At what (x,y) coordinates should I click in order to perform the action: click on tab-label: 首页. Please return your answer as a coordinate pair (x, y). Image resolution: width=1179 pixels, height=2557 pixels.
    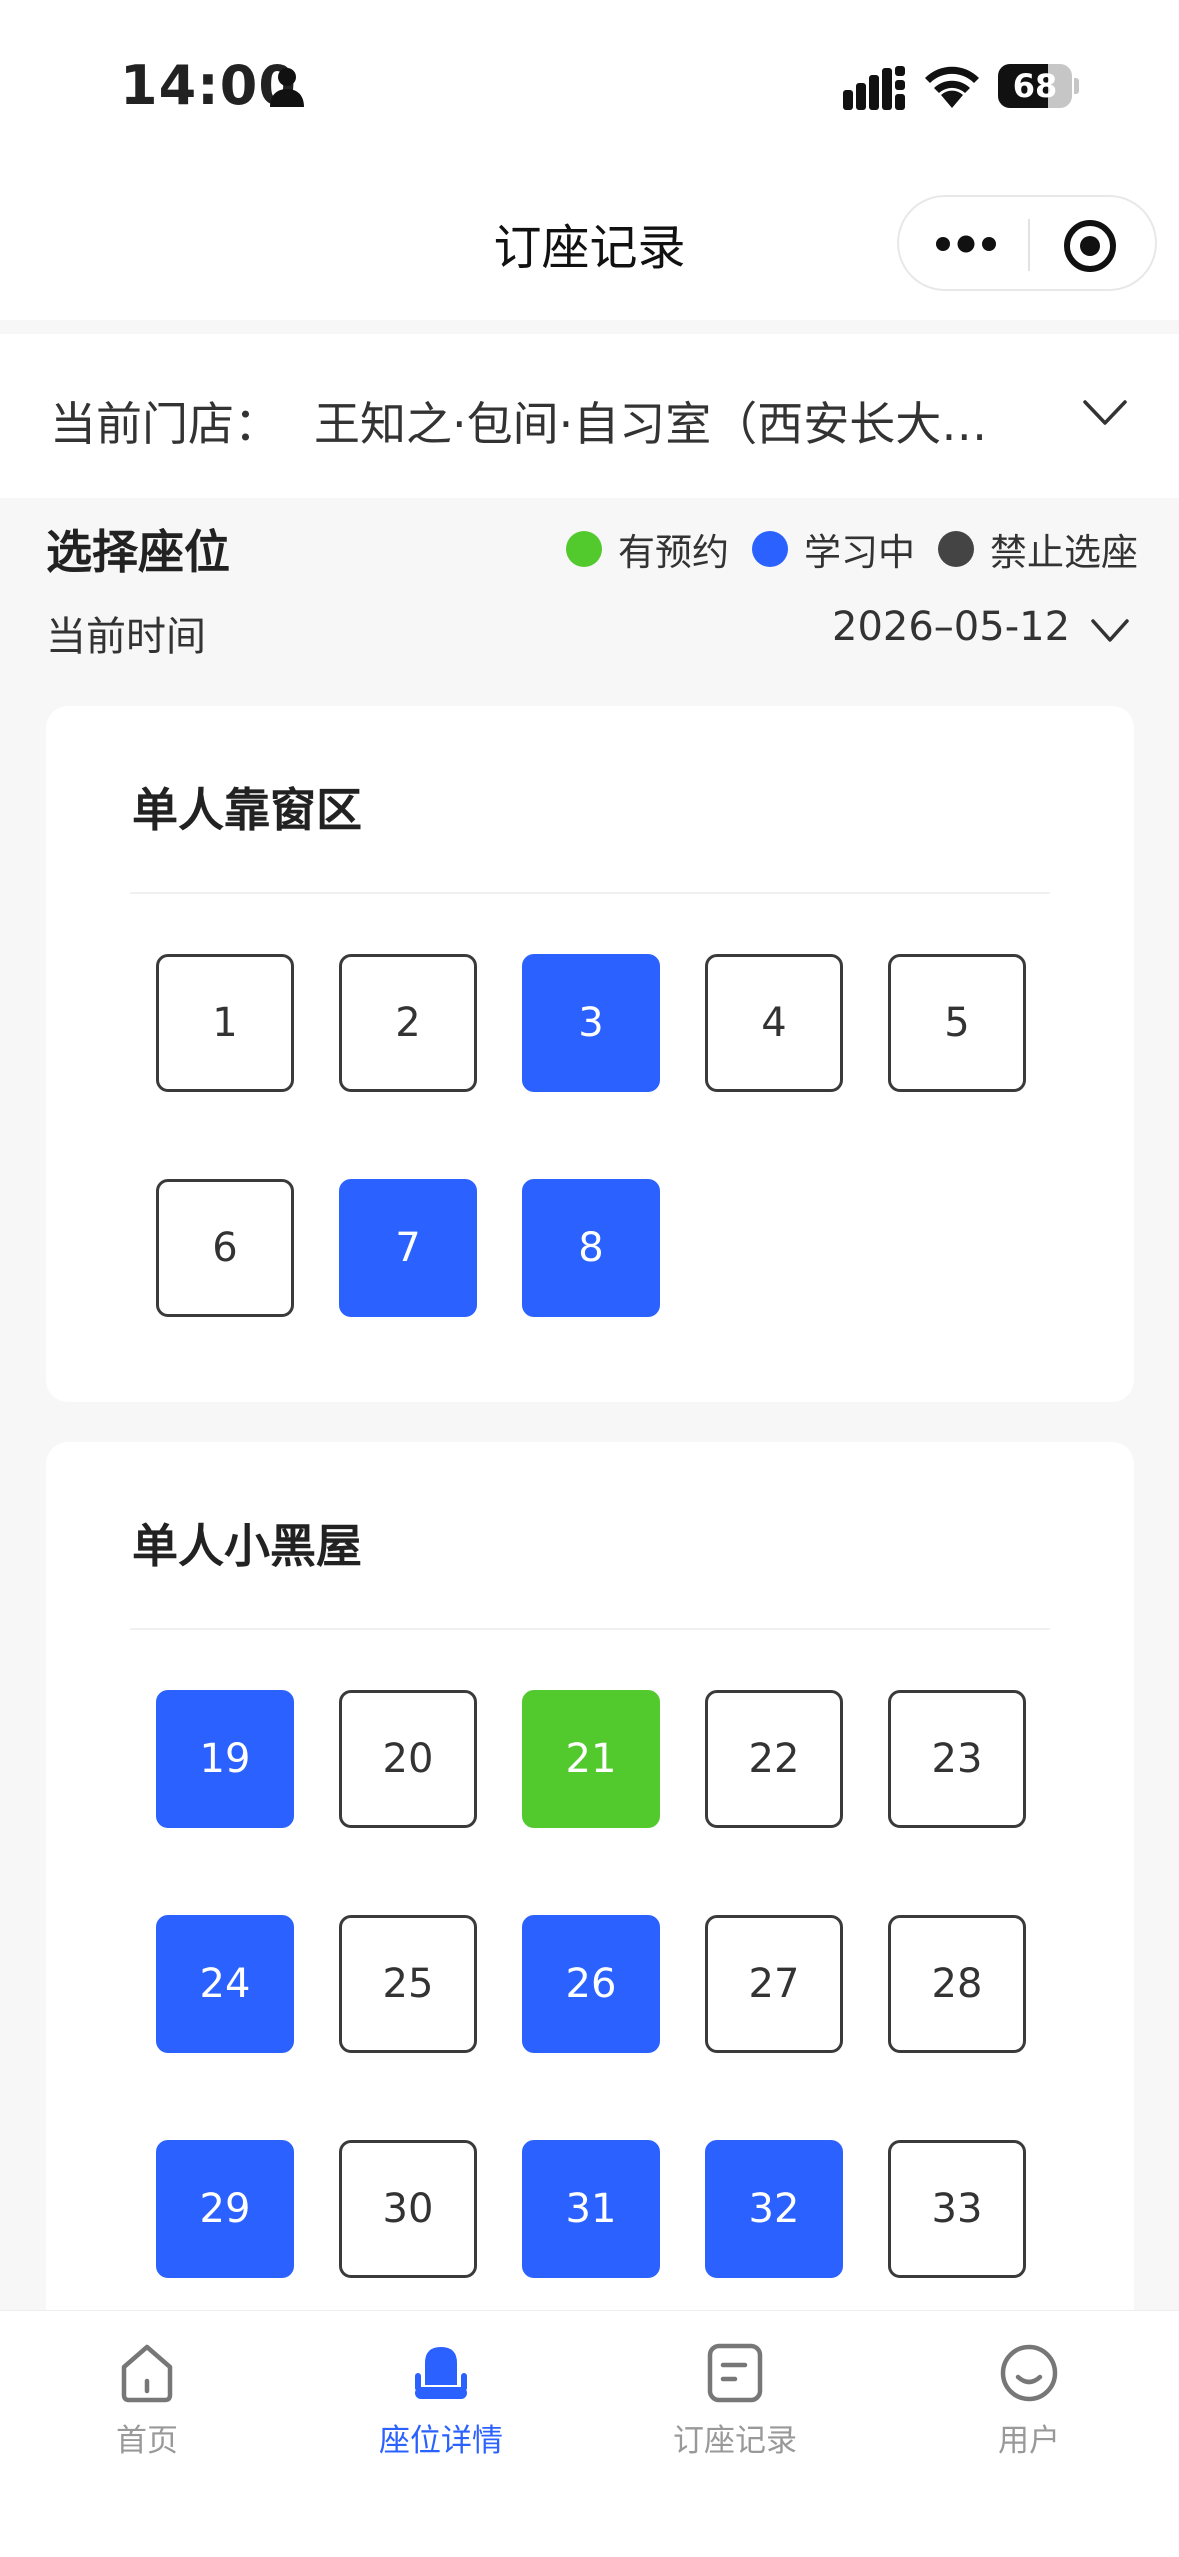
    Looking at the image, I should click on (147, 2441).